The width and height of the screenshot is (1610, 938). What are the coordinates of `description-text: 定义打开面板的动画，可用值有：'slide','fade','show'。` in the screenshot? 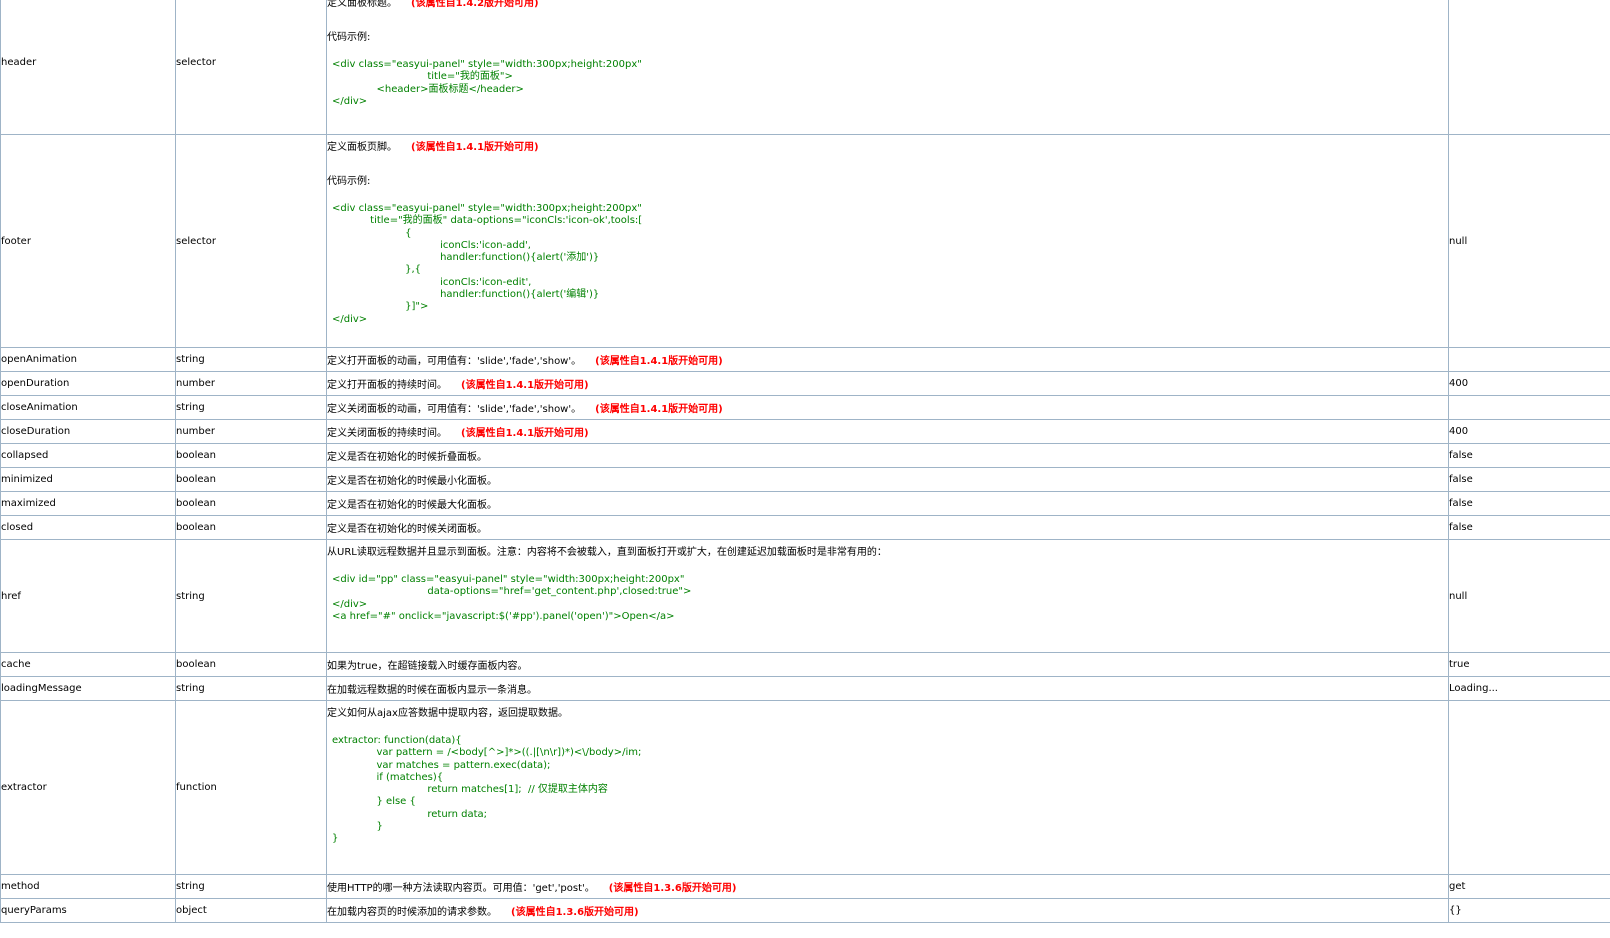 It's located at (454, 361).